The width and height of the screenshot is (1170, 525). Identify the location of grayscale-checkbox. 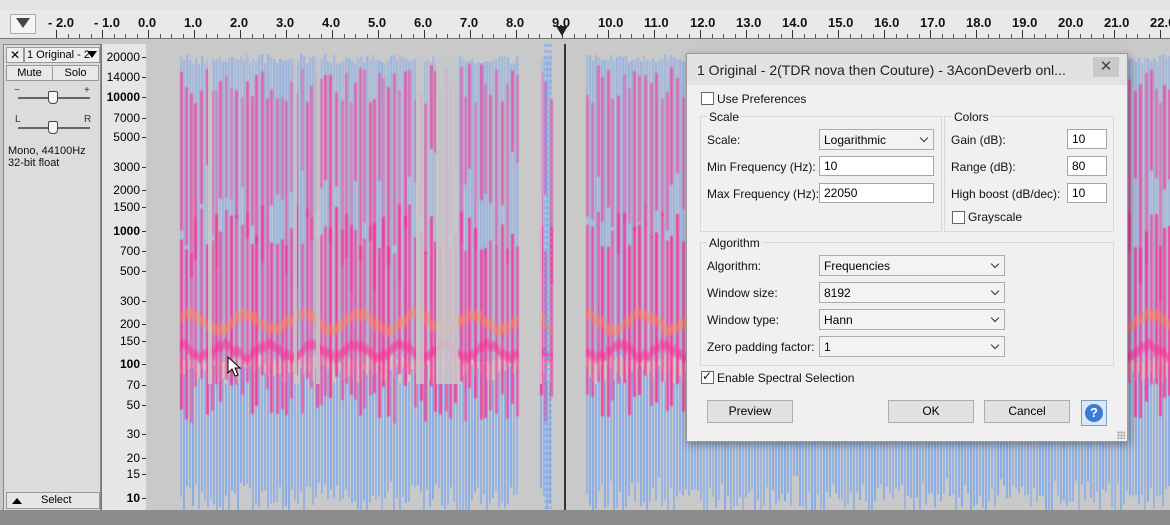
(958, 217).